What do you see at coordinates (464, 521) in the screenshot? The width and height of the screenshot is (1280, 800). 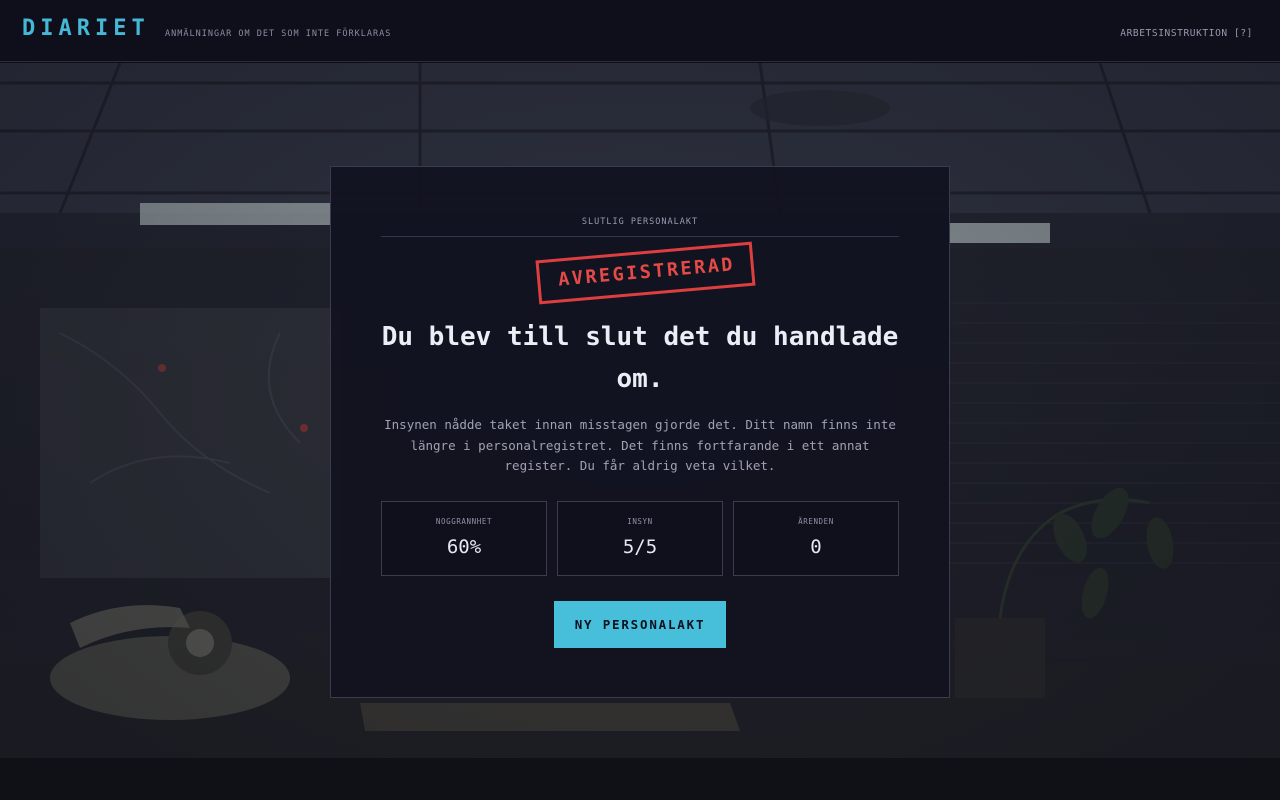 I see `stat-label: NOGGRANNHET` at bounding box center [464, 521].